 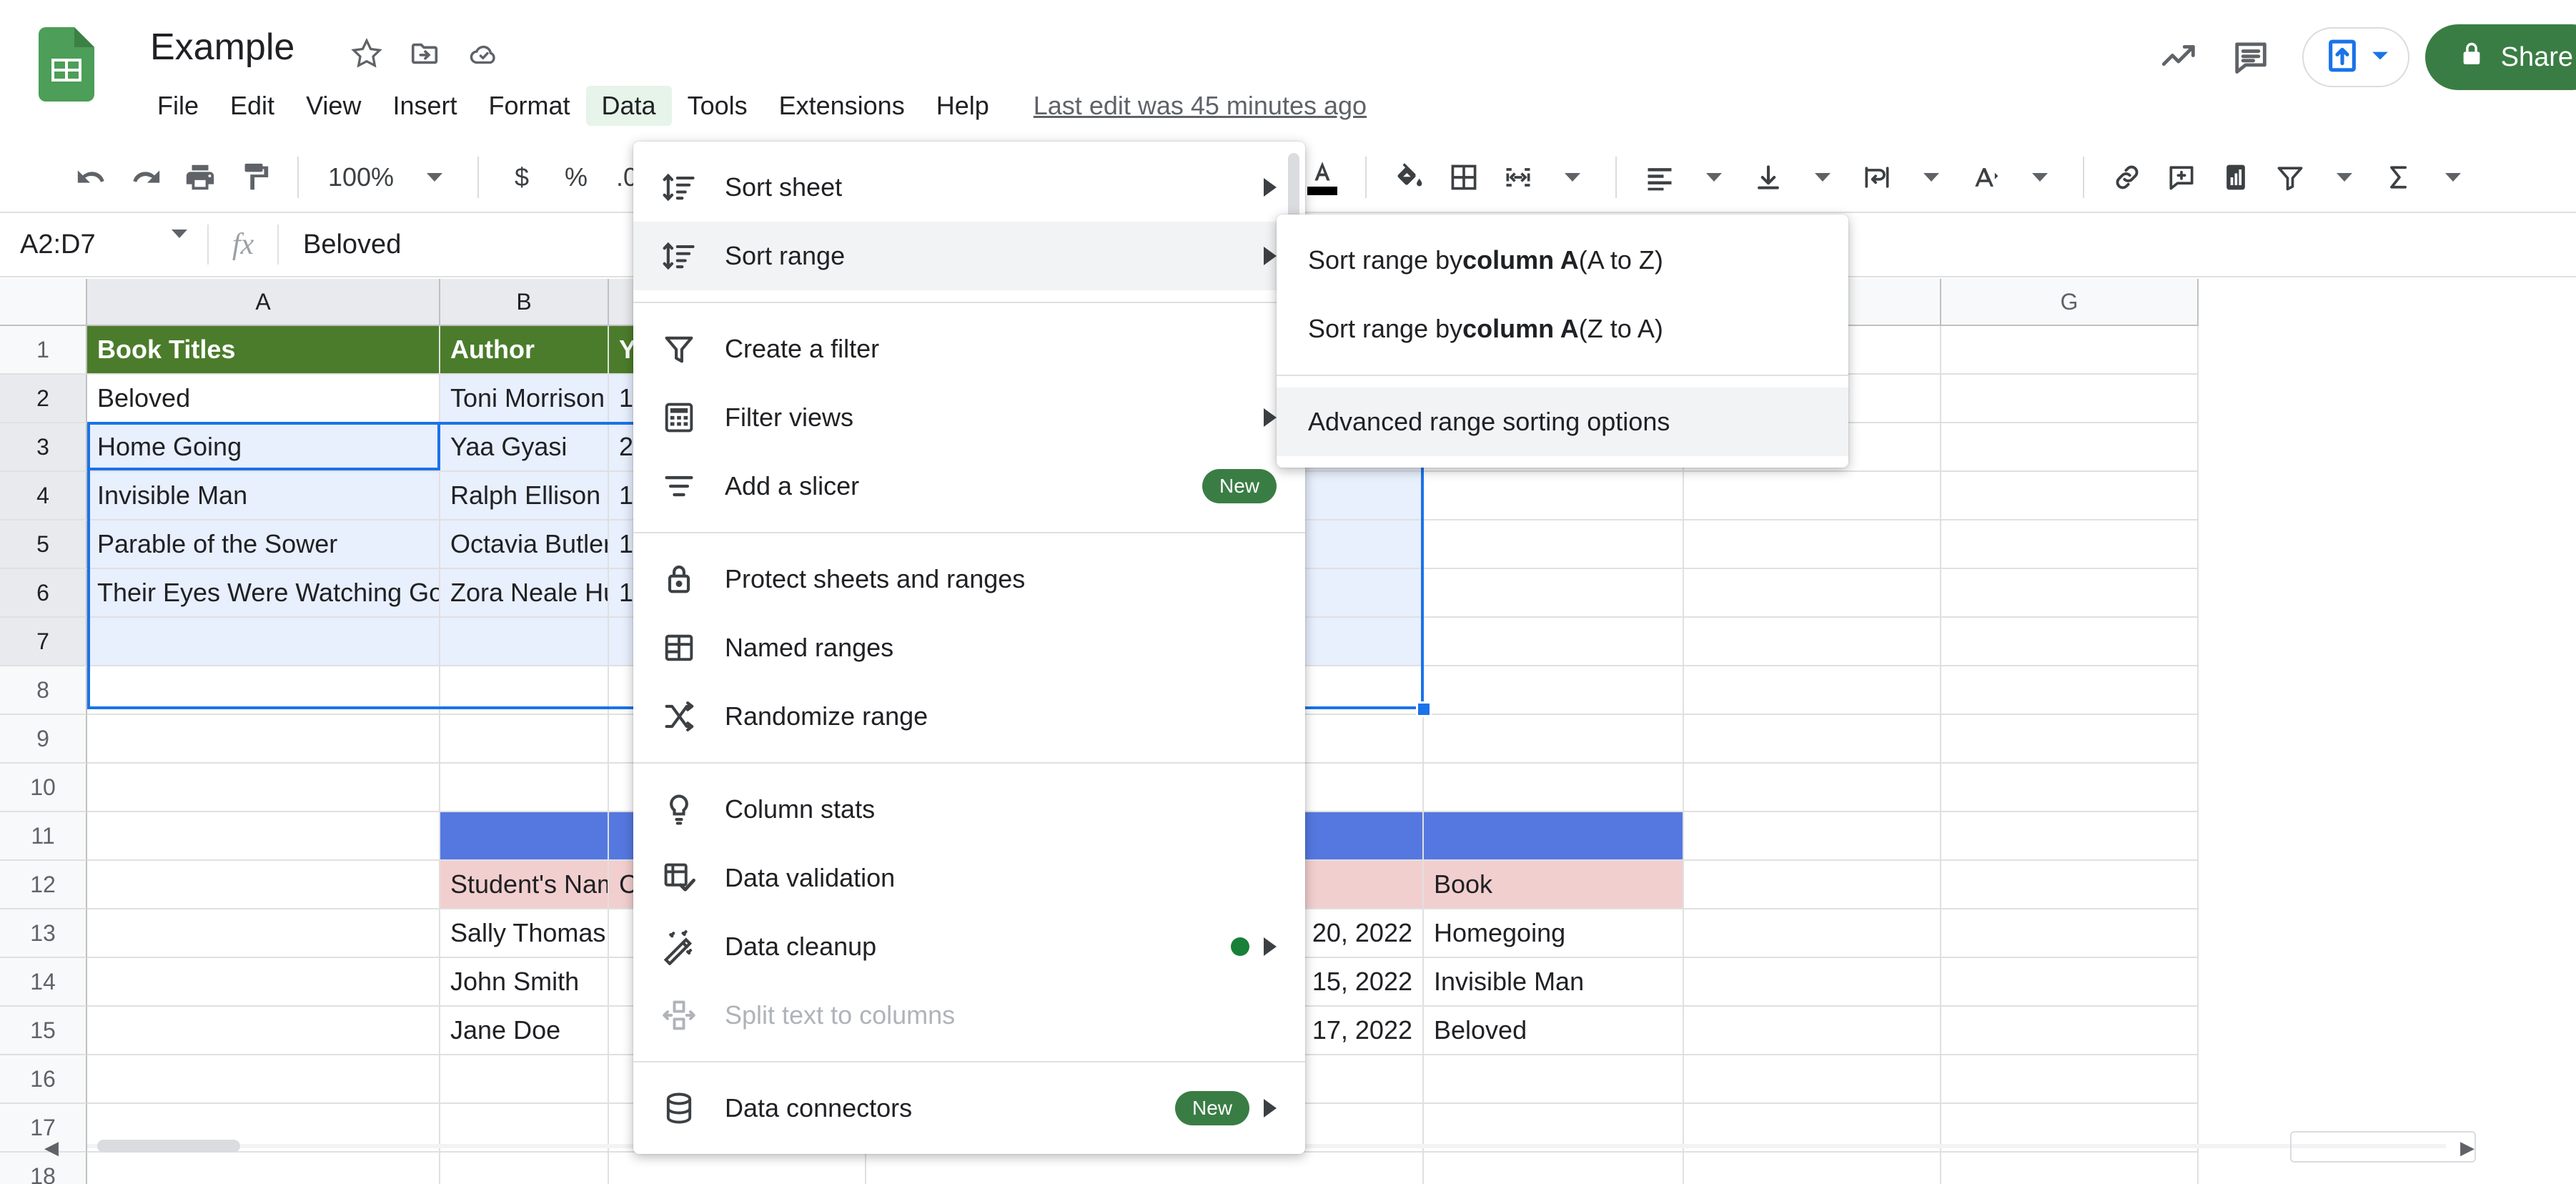 What do you see at coordinates (1768, 177) in the screenshot?
I see `vertical-align-icon` at bounding box center [1768, 177].